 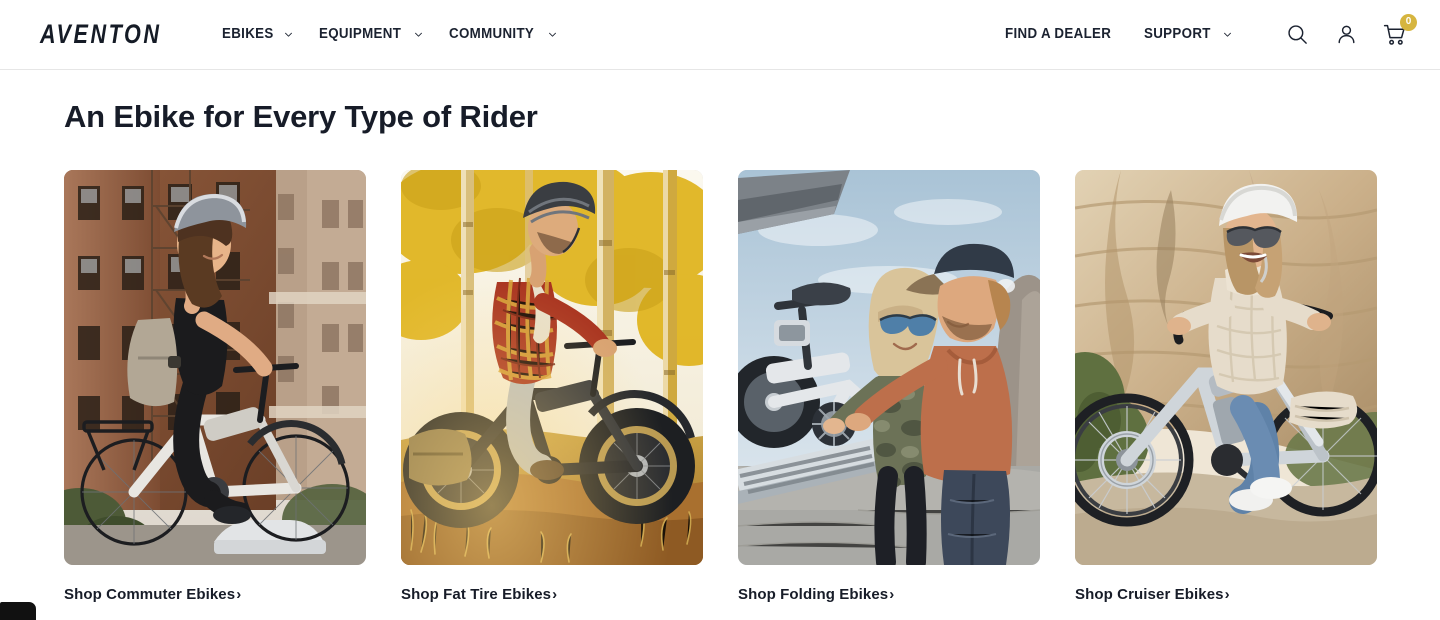 I want to click on aventon-logo: AVENTON, so click(x=101, y=34).